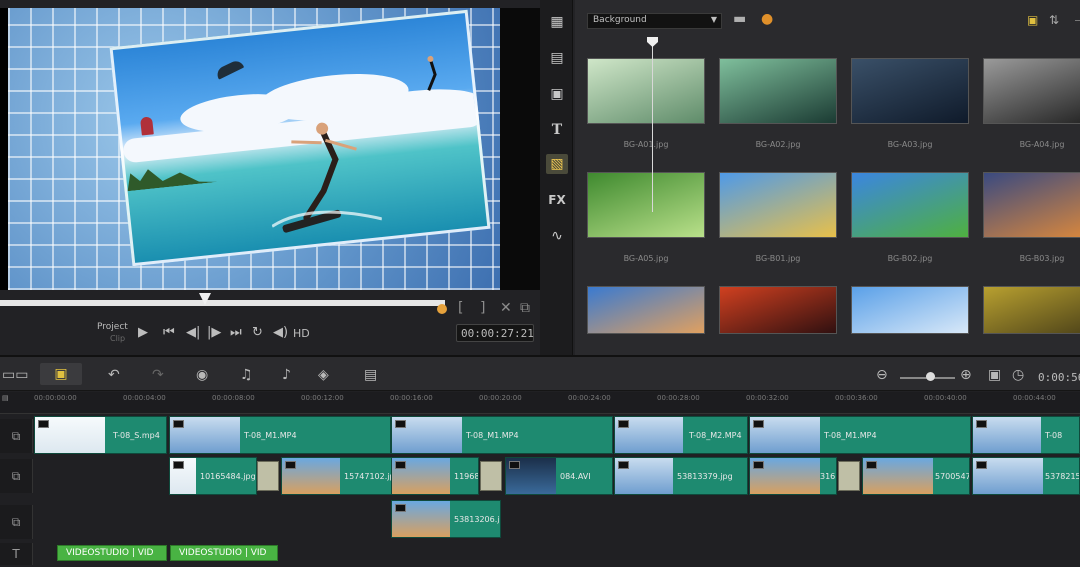 This screenshot has height=567, width=1080. I want to click on volume-icon: ◀), so click(280, 332).